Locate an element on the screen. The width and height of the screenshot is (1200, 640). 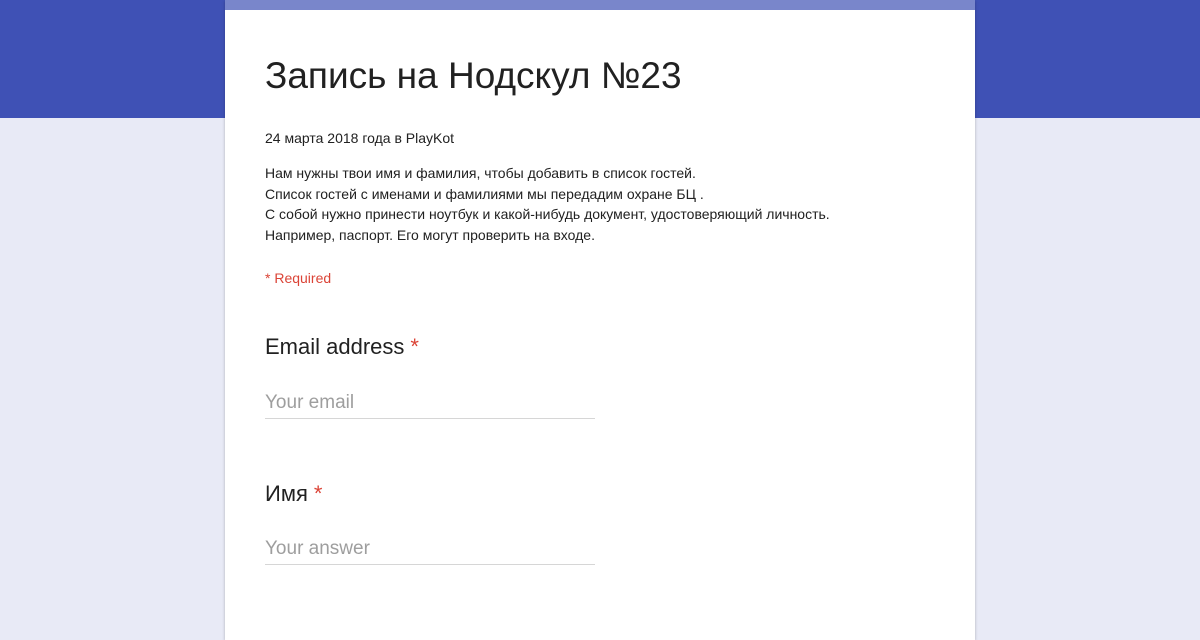
name-question-label: Имя * is located at coordinates (293, 494).